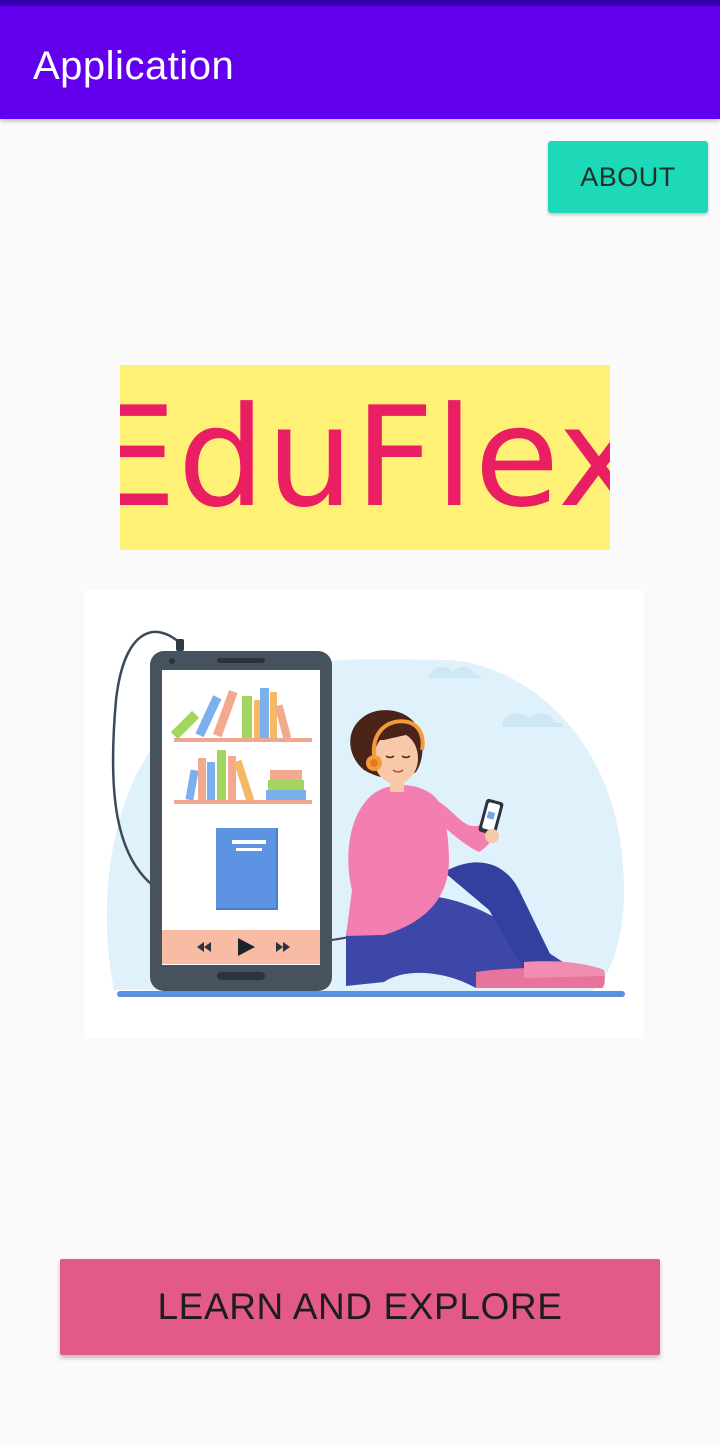  Describe the element at coordinates (628, 177) in the screenshot. I see `about-button: ABOUT` at that location.